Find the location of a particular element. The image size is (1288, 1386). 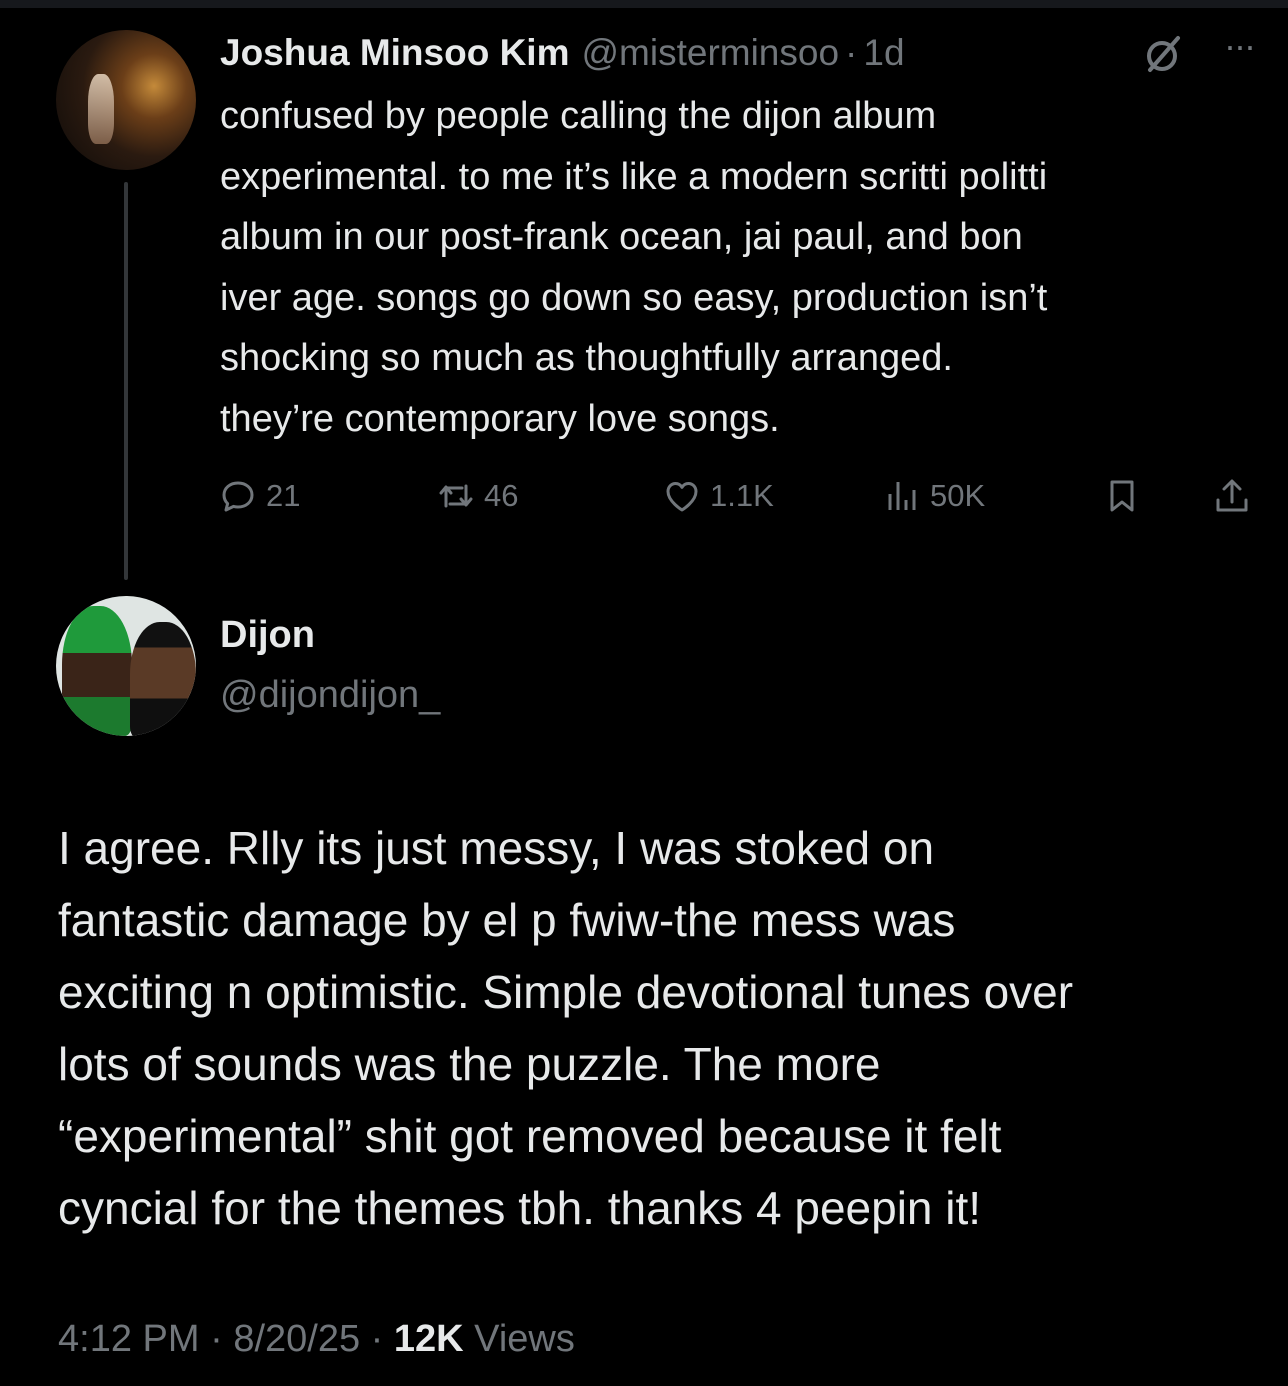

tweet-actions-bar: 21 46 1.1K 50K is located at coordinates (743, 496).